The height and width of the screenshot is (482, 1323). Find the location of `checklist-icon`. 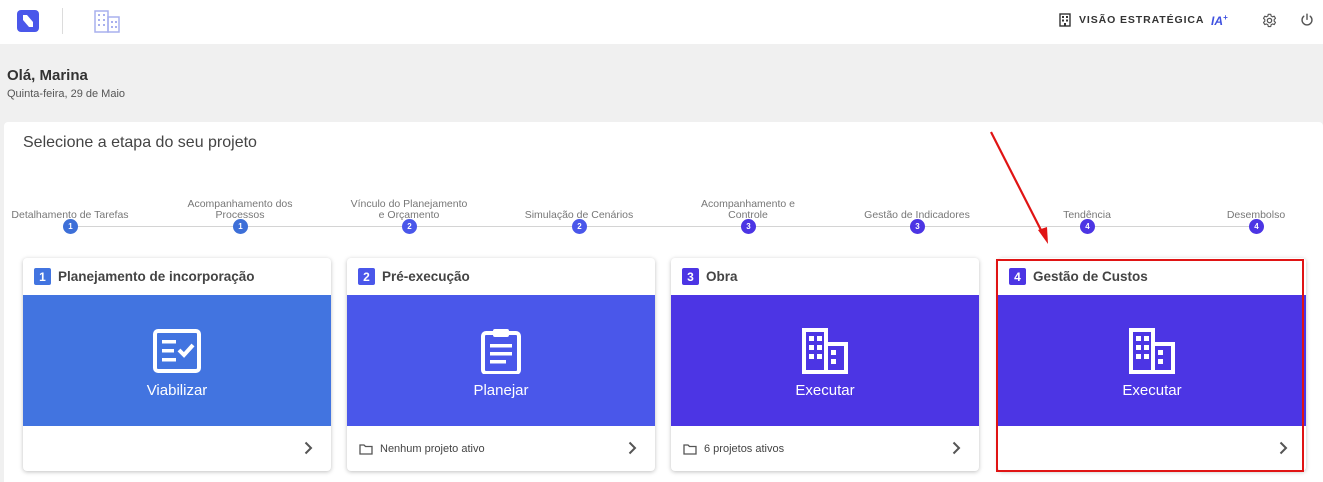

checklist-icon is located at coordinates (177, 351).